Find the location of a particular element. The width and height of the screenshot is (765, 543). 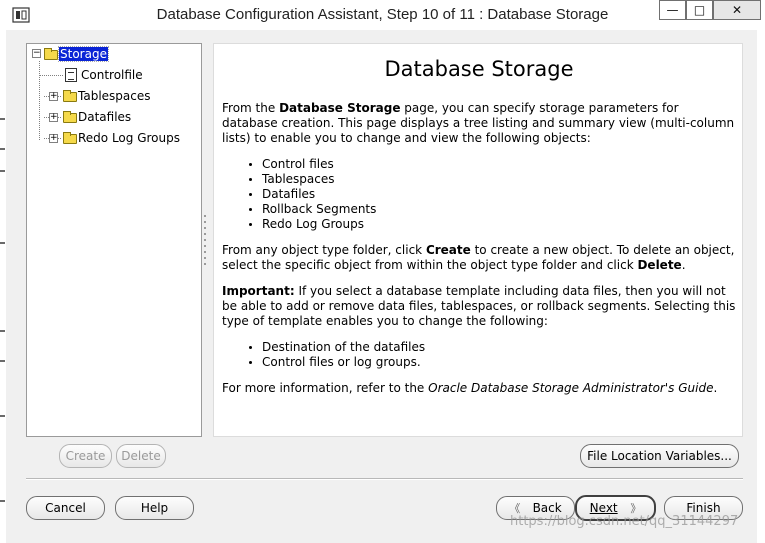

close-button: ✕ is located at coordinates (737, 10).